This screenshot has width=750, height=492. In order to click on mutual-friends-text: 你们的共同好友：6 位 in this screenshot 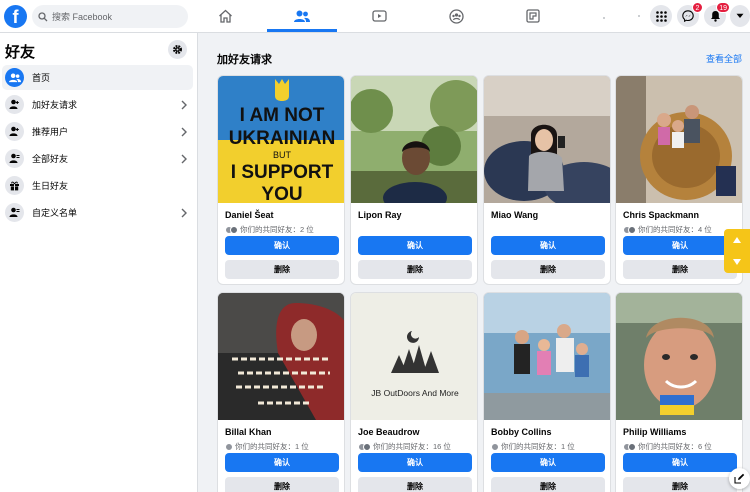, I will do `click(675, 446)`.